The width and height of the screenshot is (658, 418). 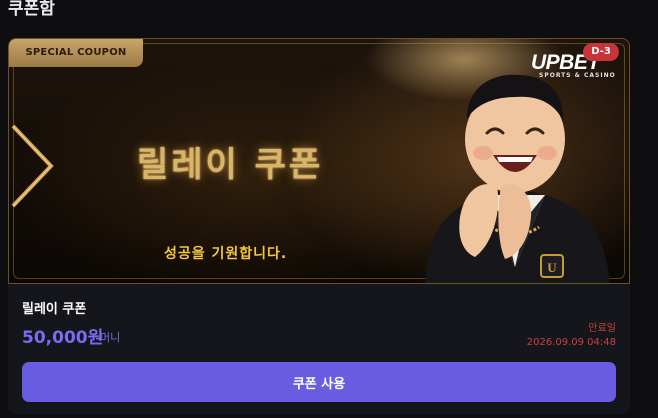 I want to click on brand-subtitle: SPORTS & CASINO, so click(x=577, y=75).